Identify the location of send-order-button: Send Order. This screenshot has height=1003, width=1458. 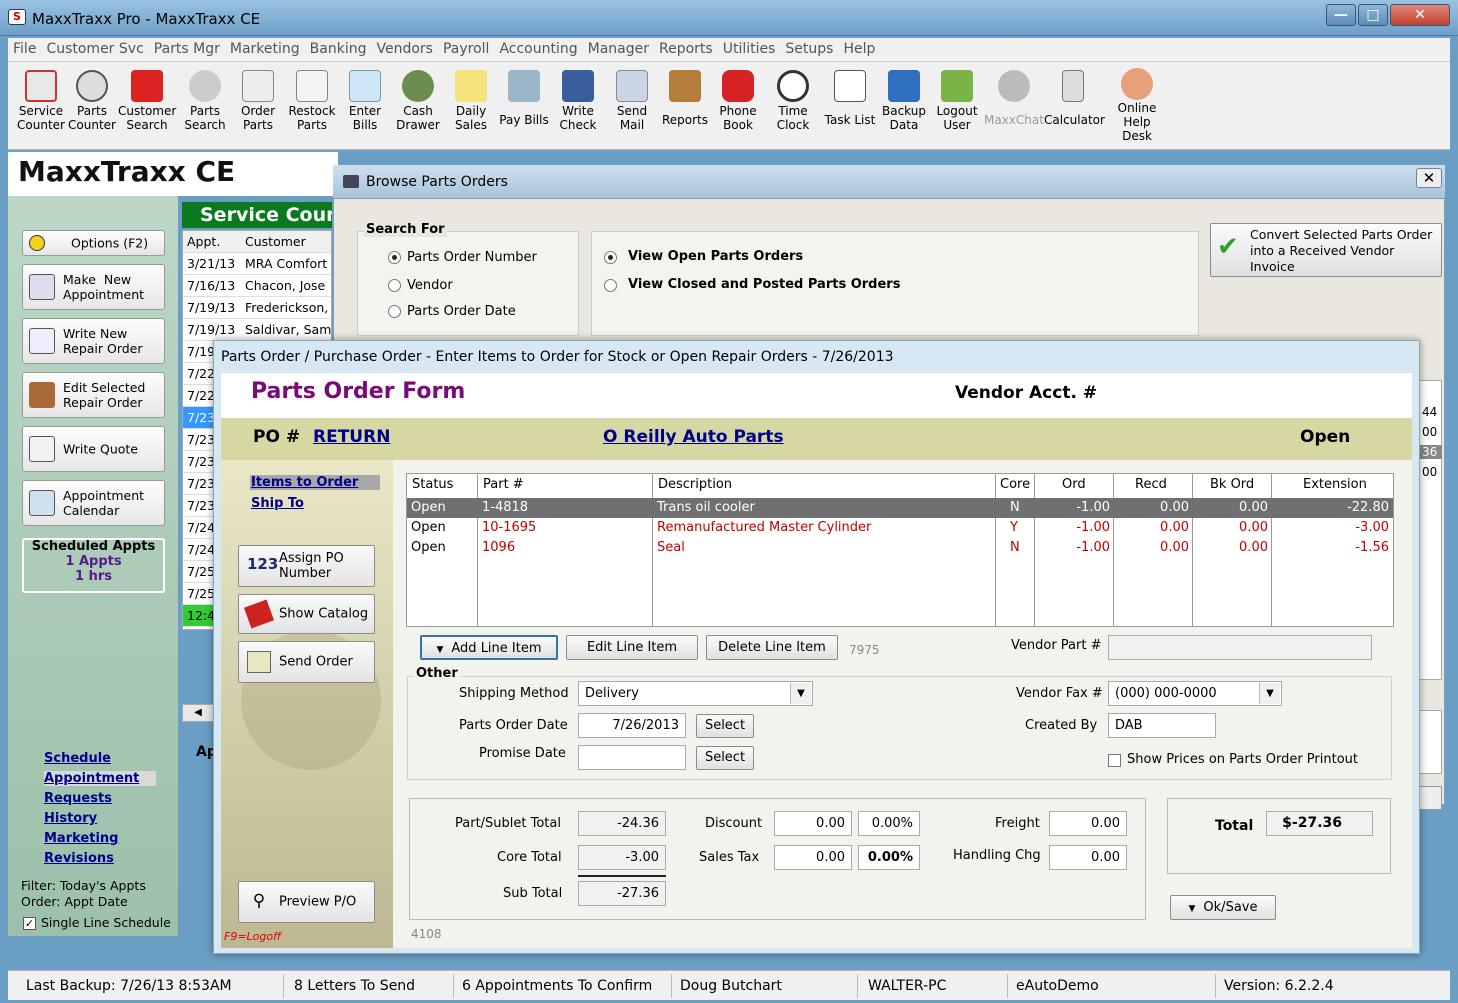
(306, 662).